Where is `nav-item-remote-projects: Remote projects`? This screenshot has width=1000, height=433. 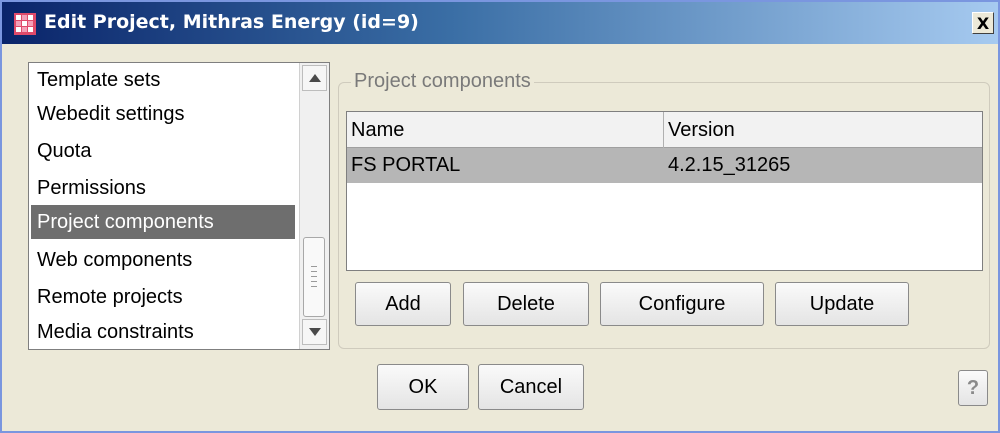 nav-item-remote-projects: Remote projects is located at coordinates (163, 297).